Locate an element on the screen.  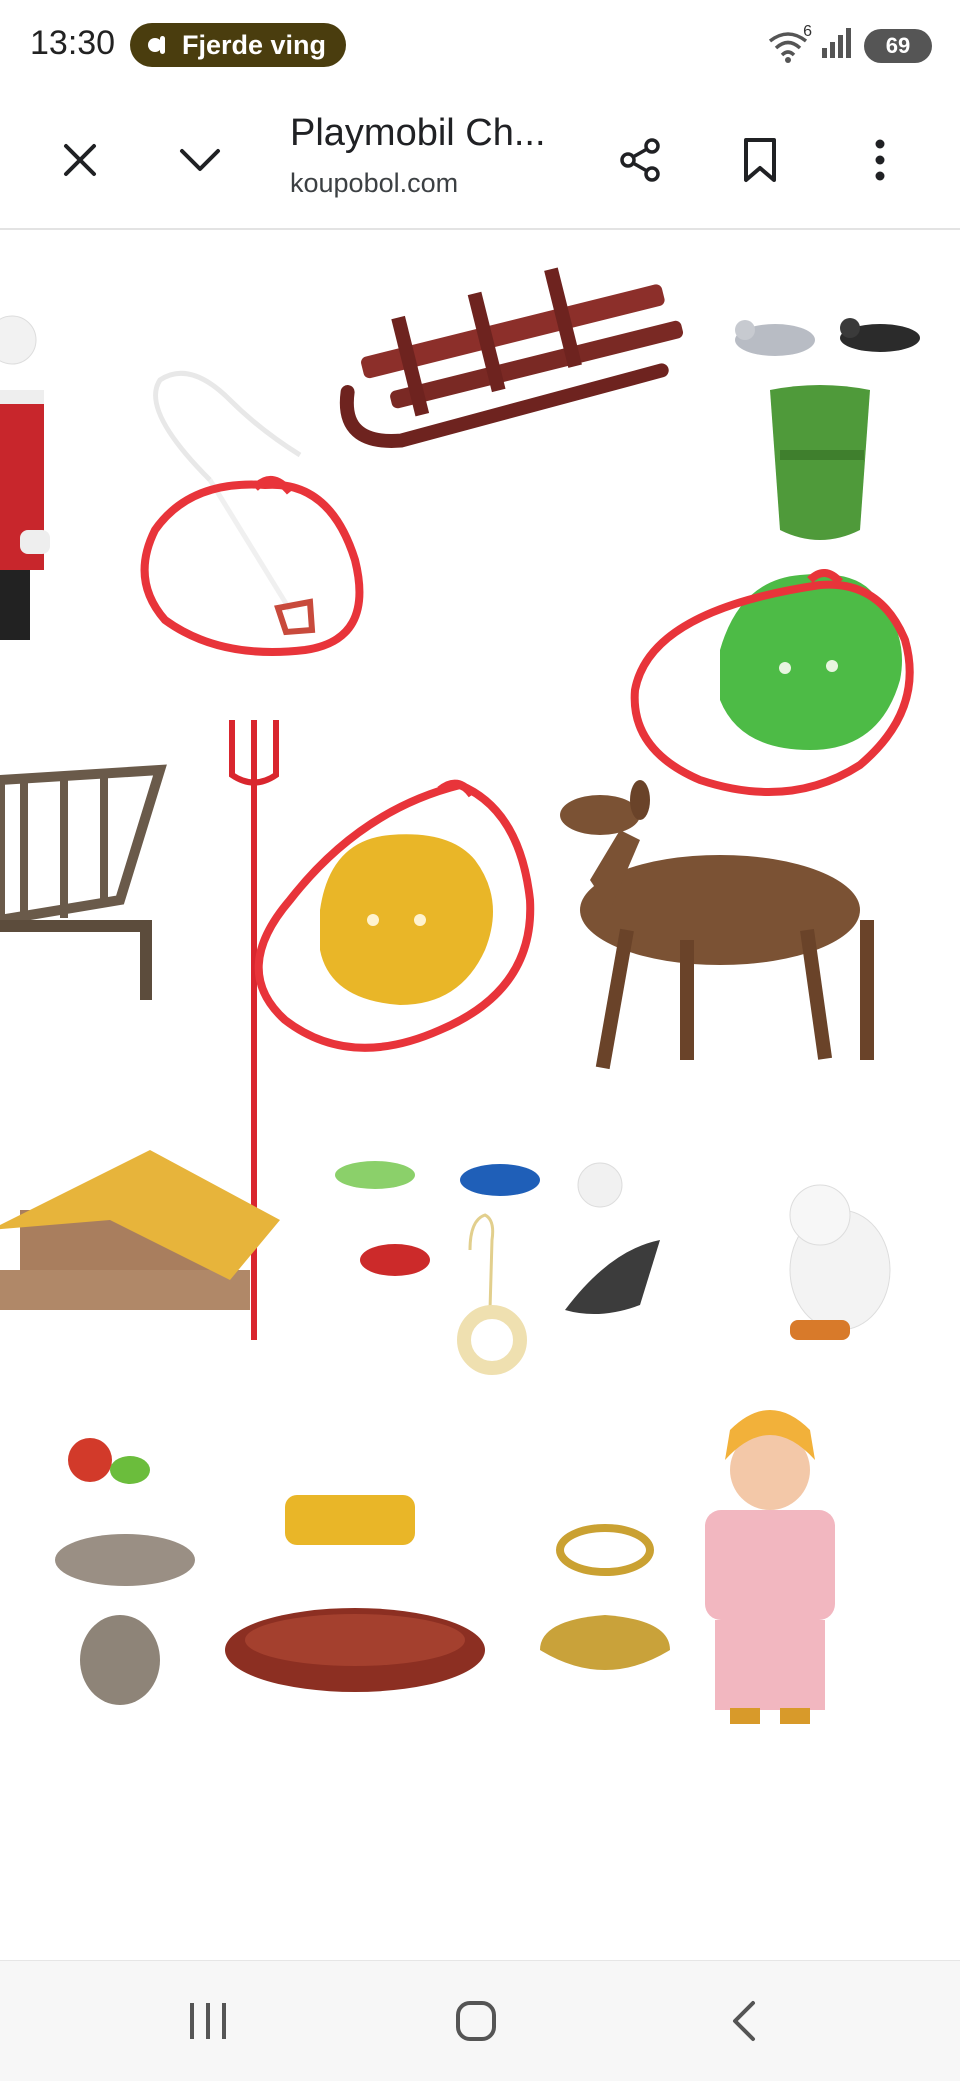
status-icons: 6 69 is located at coordinates (849, 43).